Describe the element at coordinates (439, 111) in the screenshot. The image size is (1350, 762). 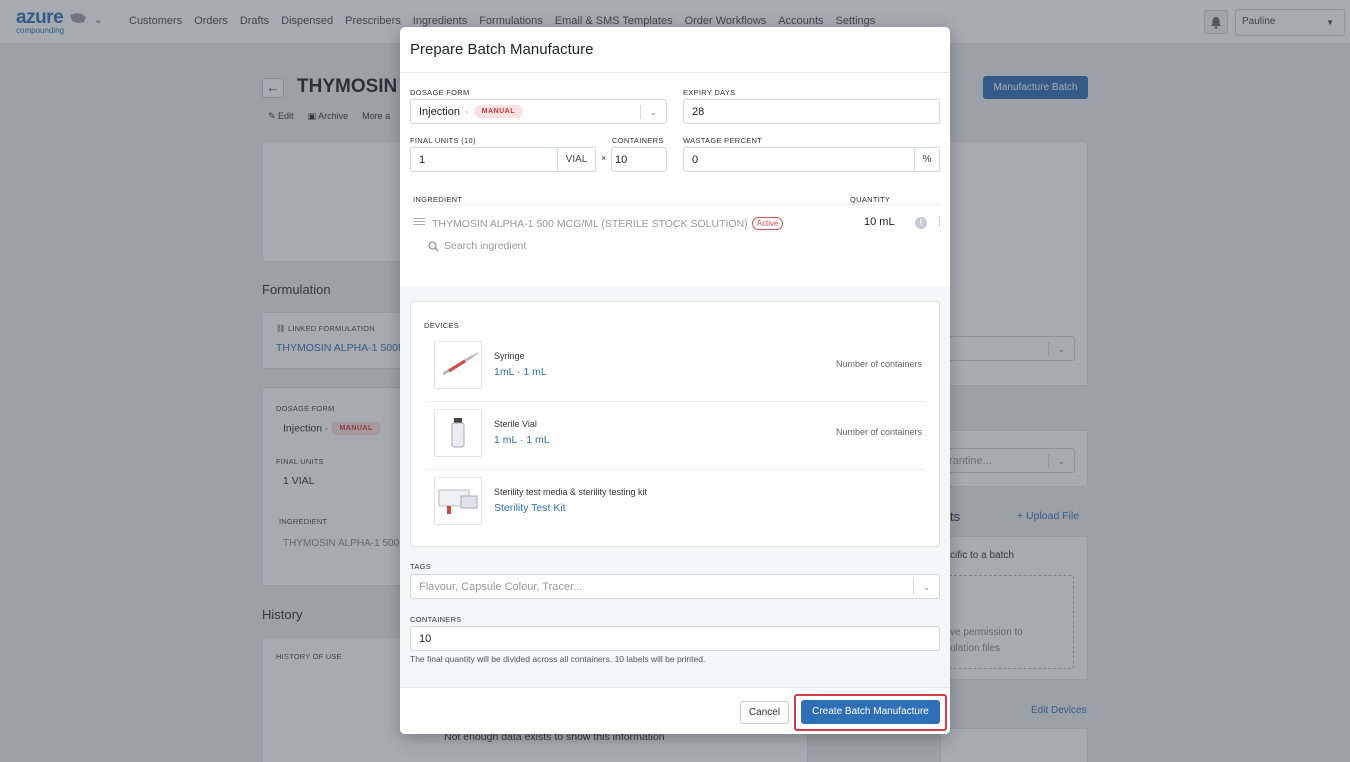
I see `dosage-form-value: Injection` at that location.